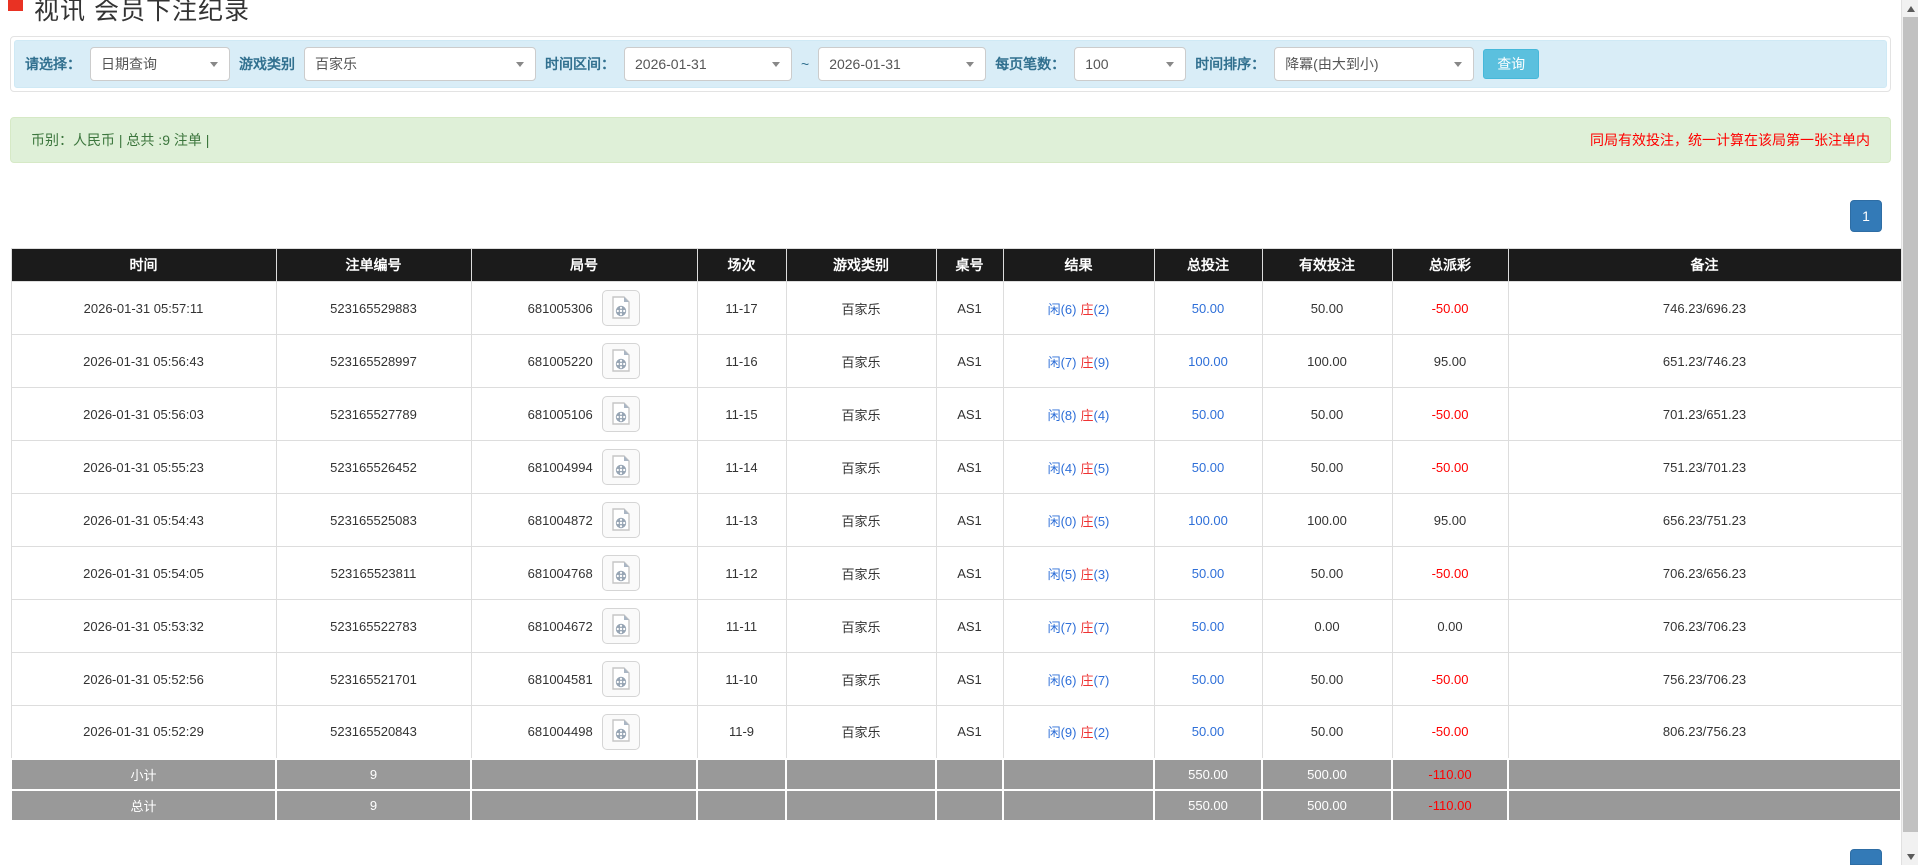  What do you see at coordinates (1078, 626) in the screenshot?
I see `result-cell: 闲(7) 庄(7)` at bounding box center [1078, 626].